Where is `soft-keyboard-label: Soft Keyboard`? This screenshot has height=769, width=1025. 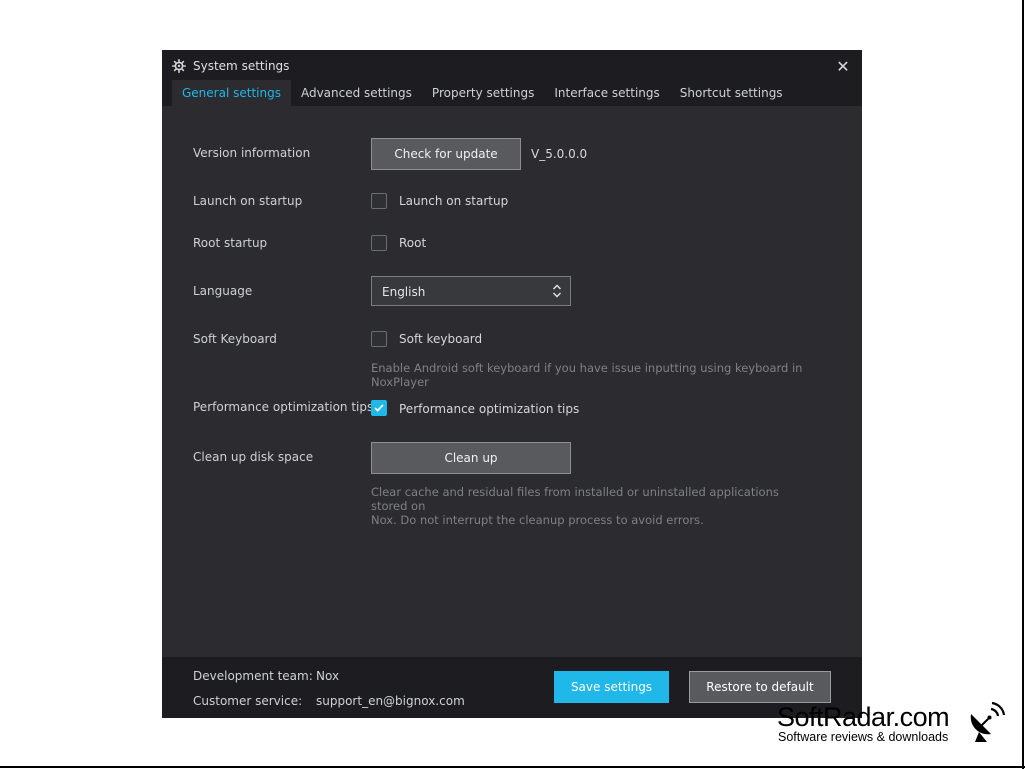 soft-keyboard-label: Soft Keyboard is located at coordinates (235, 339).